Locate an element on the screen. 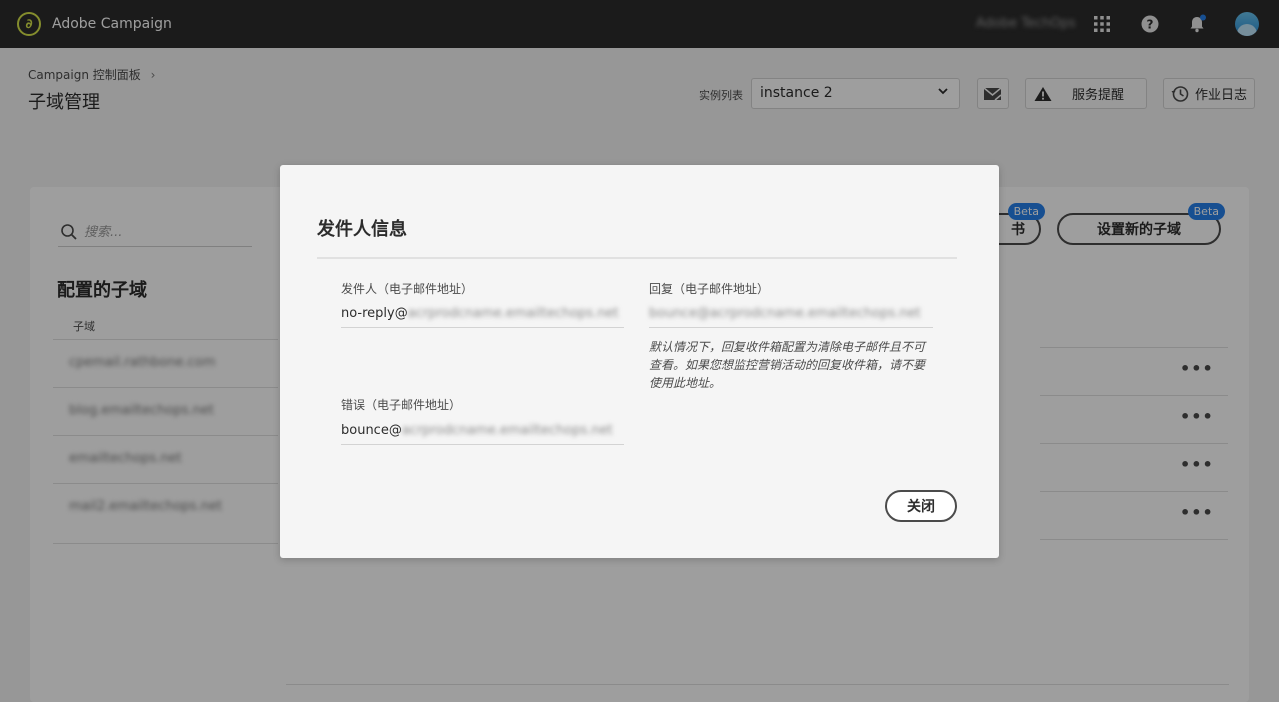 This screenshot has width=1279, height=702. close-button-label: 关闭 is located at coordinates (921, 507).